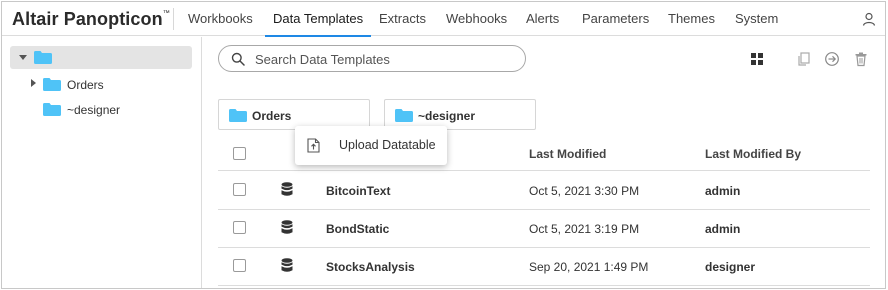 The width and height of the screenshot is (888, 290). I want to click on tree-item-label: Orders, so click(85, 85).